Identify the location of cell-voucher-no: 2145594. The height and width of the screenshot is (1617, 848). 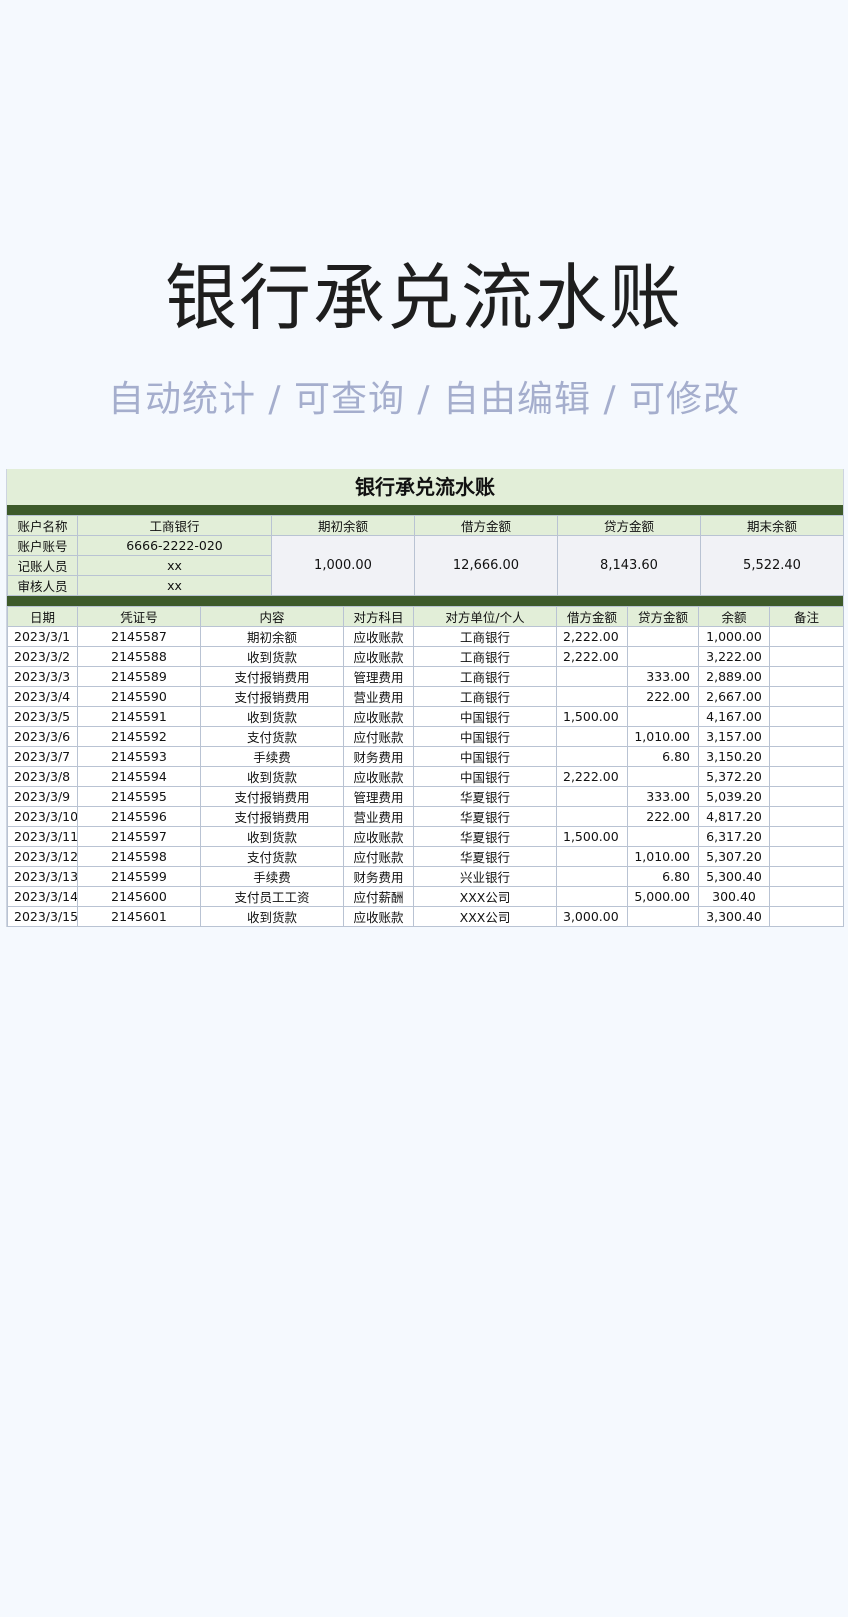
(139, 776).